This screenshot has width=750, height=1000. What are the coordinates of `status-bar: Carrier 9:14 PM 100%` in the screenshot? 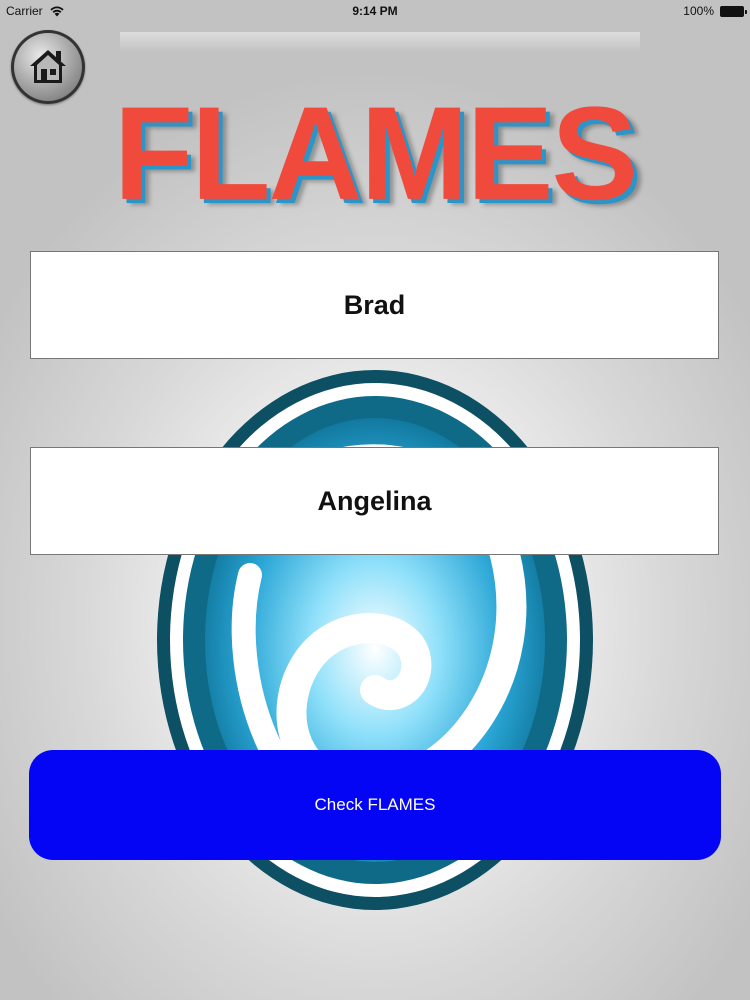 It's located at (375, 11).